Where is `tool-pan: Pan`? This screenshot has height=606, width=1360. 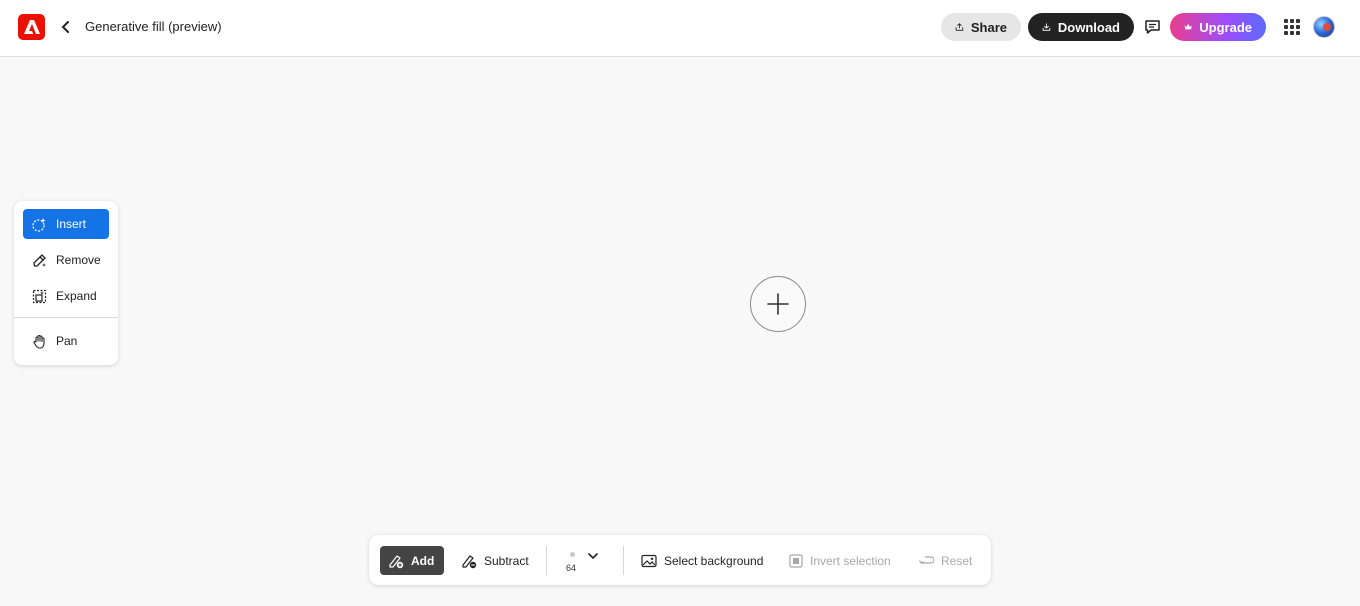
tool-pan: Pan is located at coordinates (66, 341).